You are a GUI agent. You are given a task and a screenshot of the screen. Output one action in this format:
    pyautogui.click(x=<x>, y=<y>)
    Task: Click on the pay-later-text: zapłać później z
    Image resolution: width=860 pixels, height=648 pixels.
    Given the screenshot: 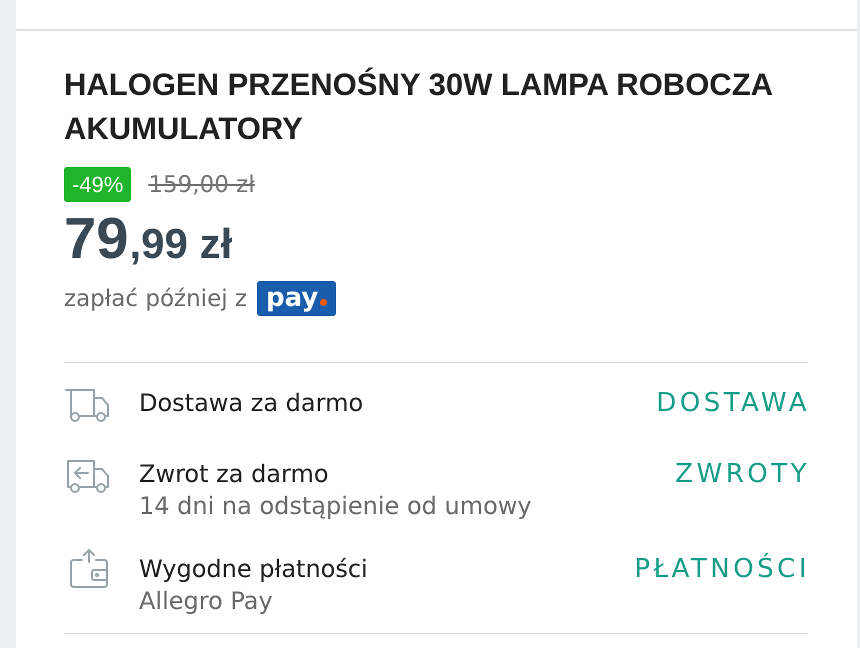 What is the action you would take?
    pyautogui.click(x=155, y=299)
    